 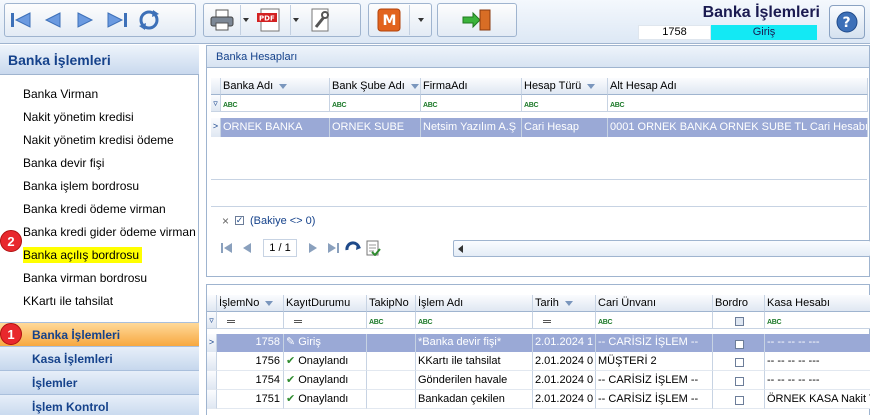 What do you see at coordinates (460, 249) in the screenshot?
I see `scroll-left-arrow-icon` at bounding box center [460, 249].